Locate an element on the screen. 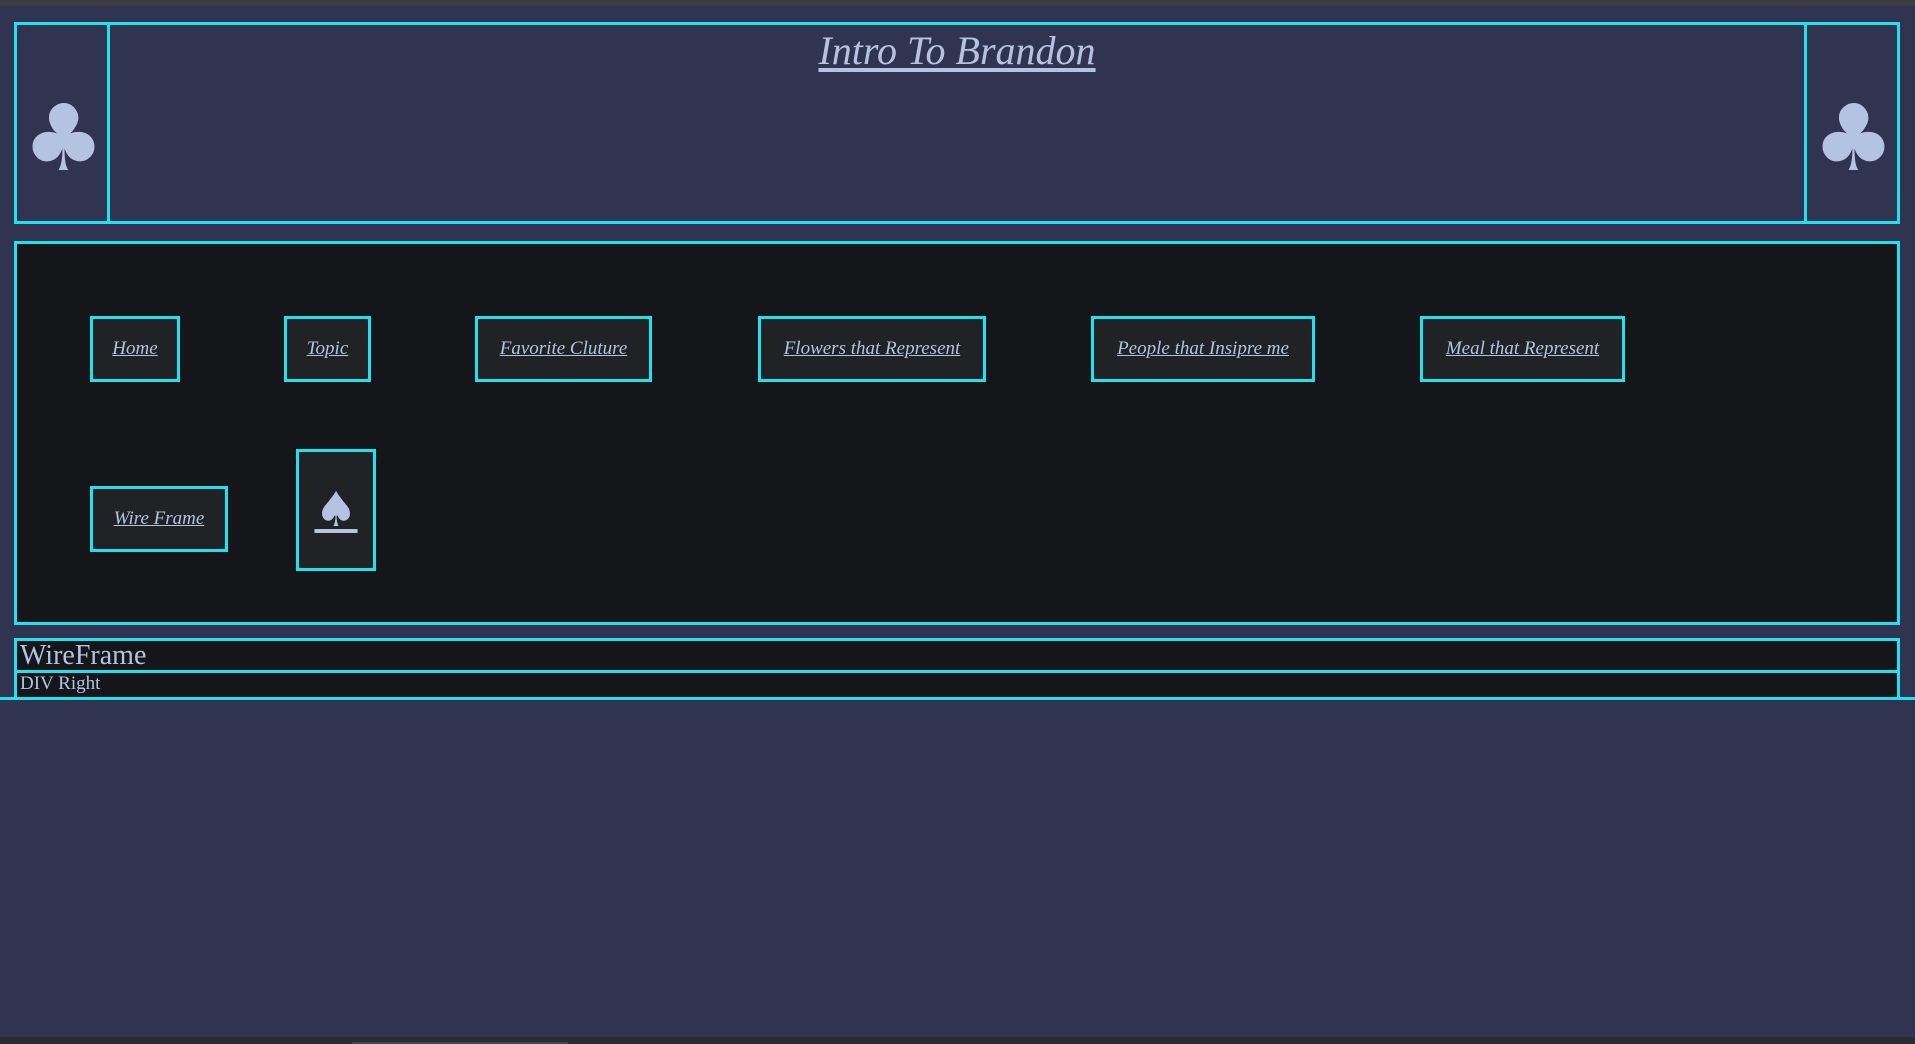 The height and width of the screenshot is (1044, 1915). page-title-link: Intro To Brandon is located at coordinates (957, 51).